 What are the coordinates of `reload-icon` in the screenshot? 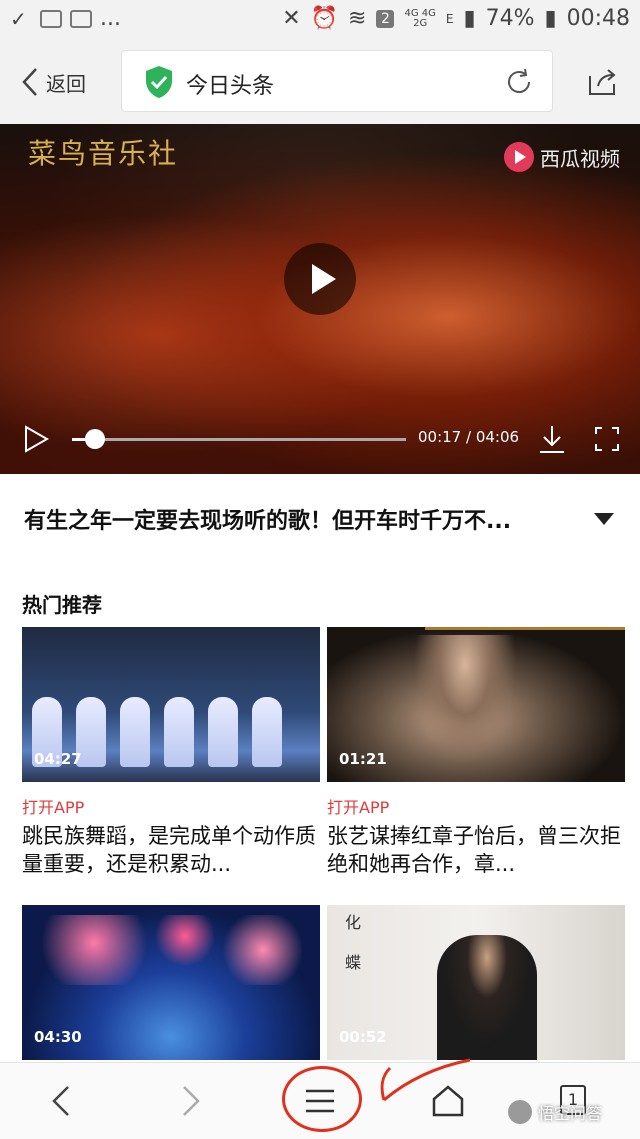 It's located at (519, 82).